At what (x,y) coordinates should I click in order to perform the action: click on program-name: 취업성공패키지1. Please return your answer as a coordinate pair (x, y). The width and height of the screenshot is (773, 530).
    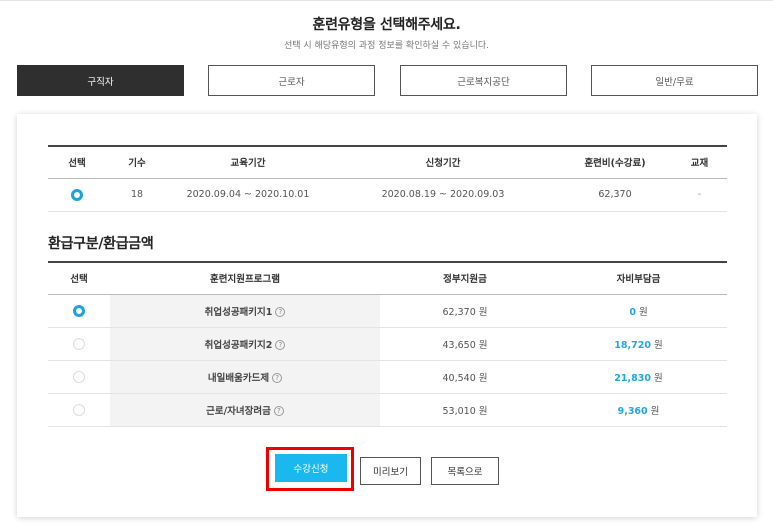
    Looking at the image, I should click on (238, 312).